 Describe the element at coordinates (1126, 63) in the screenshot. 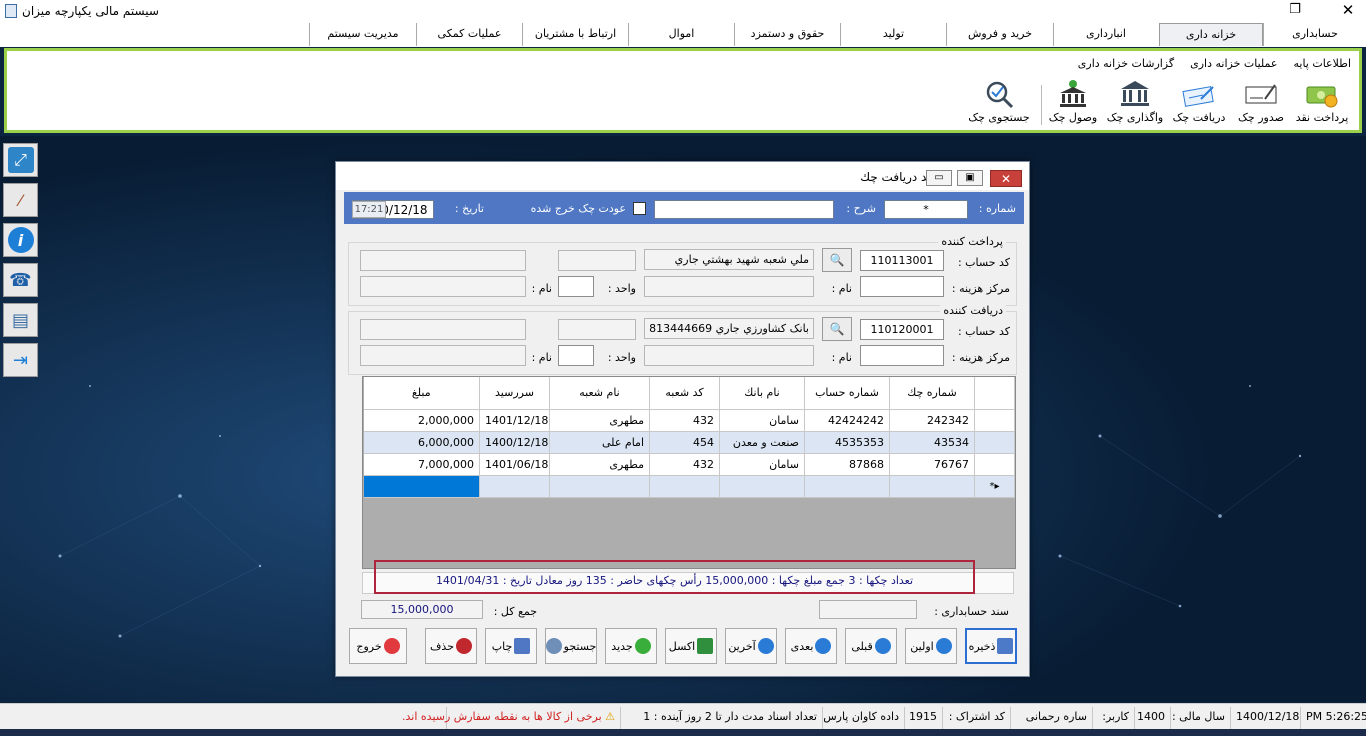

I see `subtab-treasury-reports: گزارشات خزانه داری` at that location.